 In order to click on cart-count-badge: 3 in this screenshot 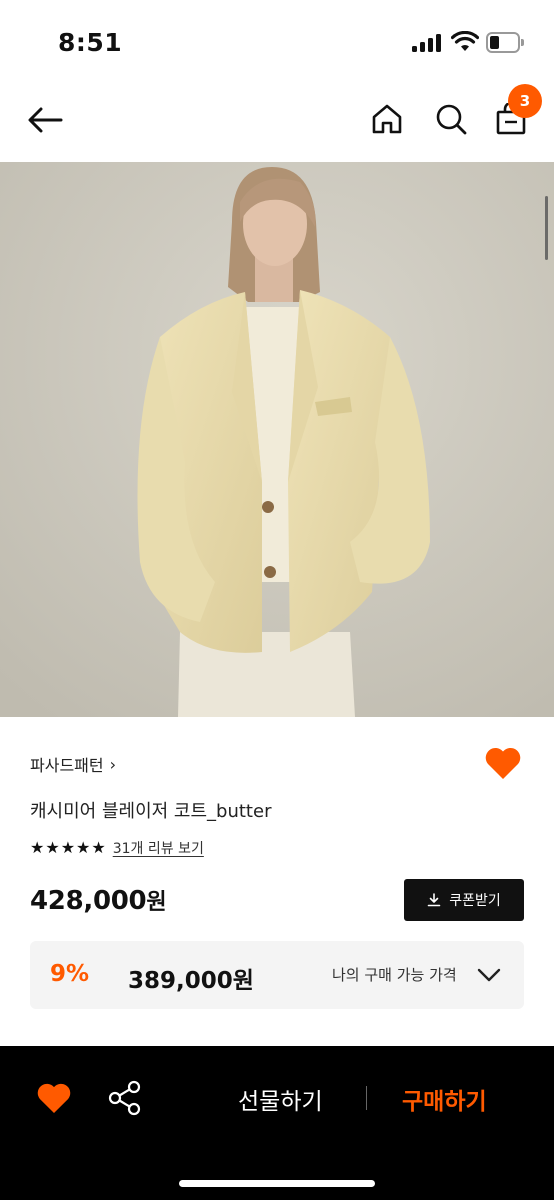, I will do `click(525, 101)`.